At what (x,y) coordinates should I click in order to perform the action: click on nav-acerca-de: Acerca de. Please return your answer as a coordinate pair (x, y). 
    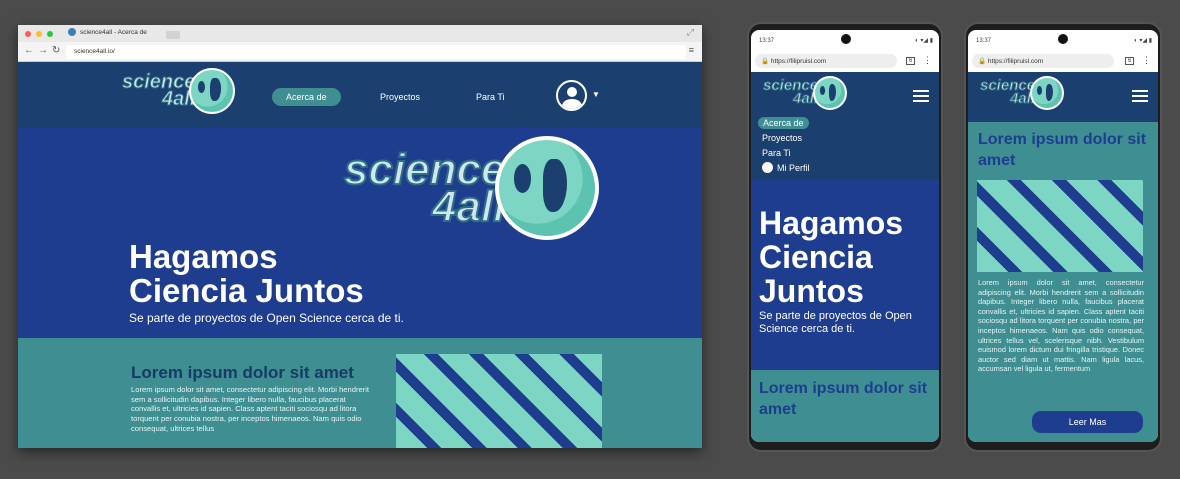
    Looking at the image, I should click on (306, 97).